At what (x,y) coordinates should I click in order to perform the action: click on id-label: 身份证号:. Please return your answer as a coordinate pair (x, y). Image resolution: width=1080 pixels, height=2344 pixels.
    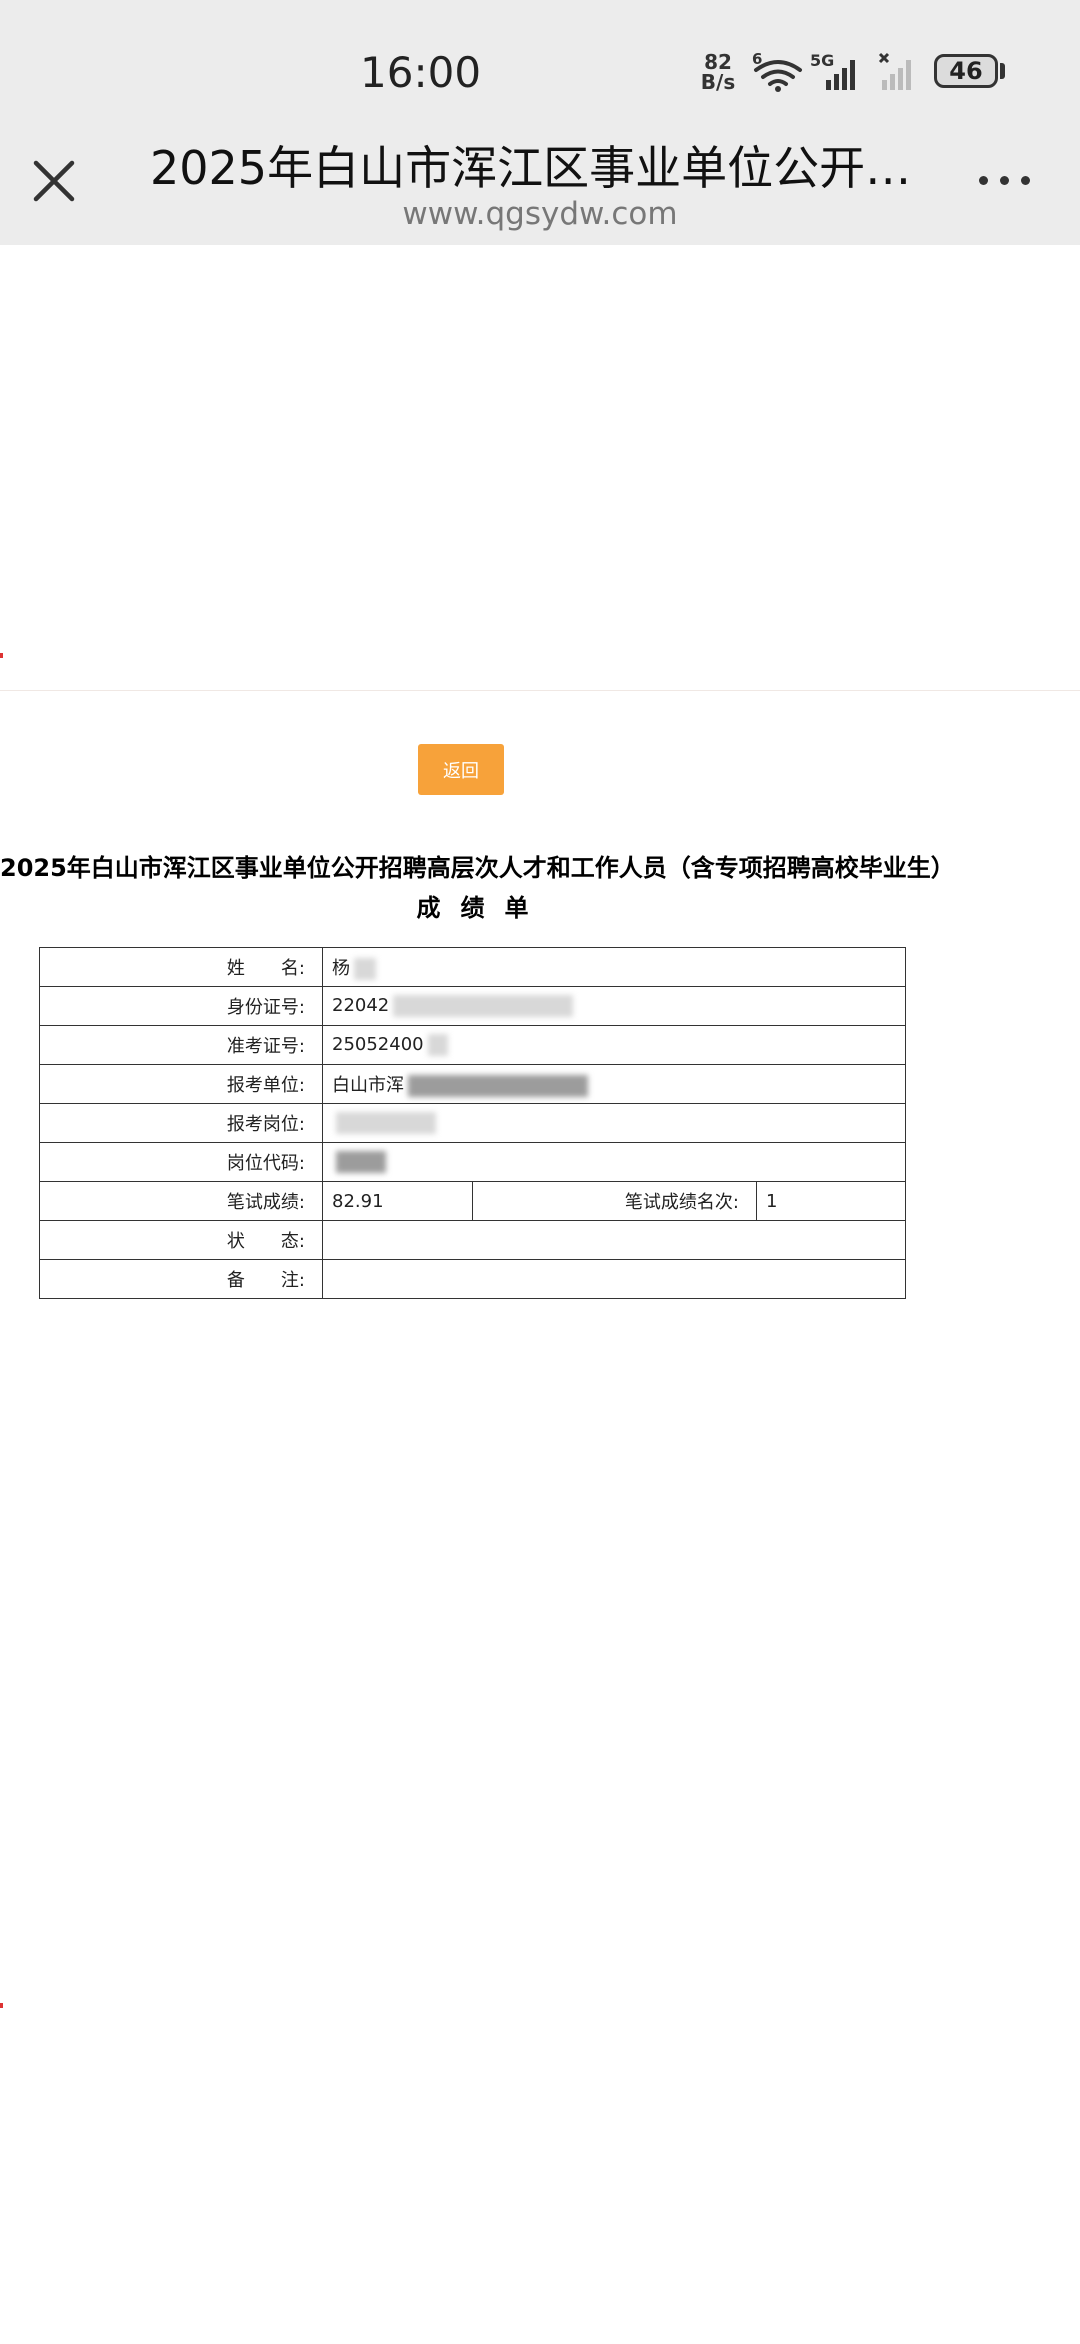
    Looking at the image, I should click on (181, 1006).